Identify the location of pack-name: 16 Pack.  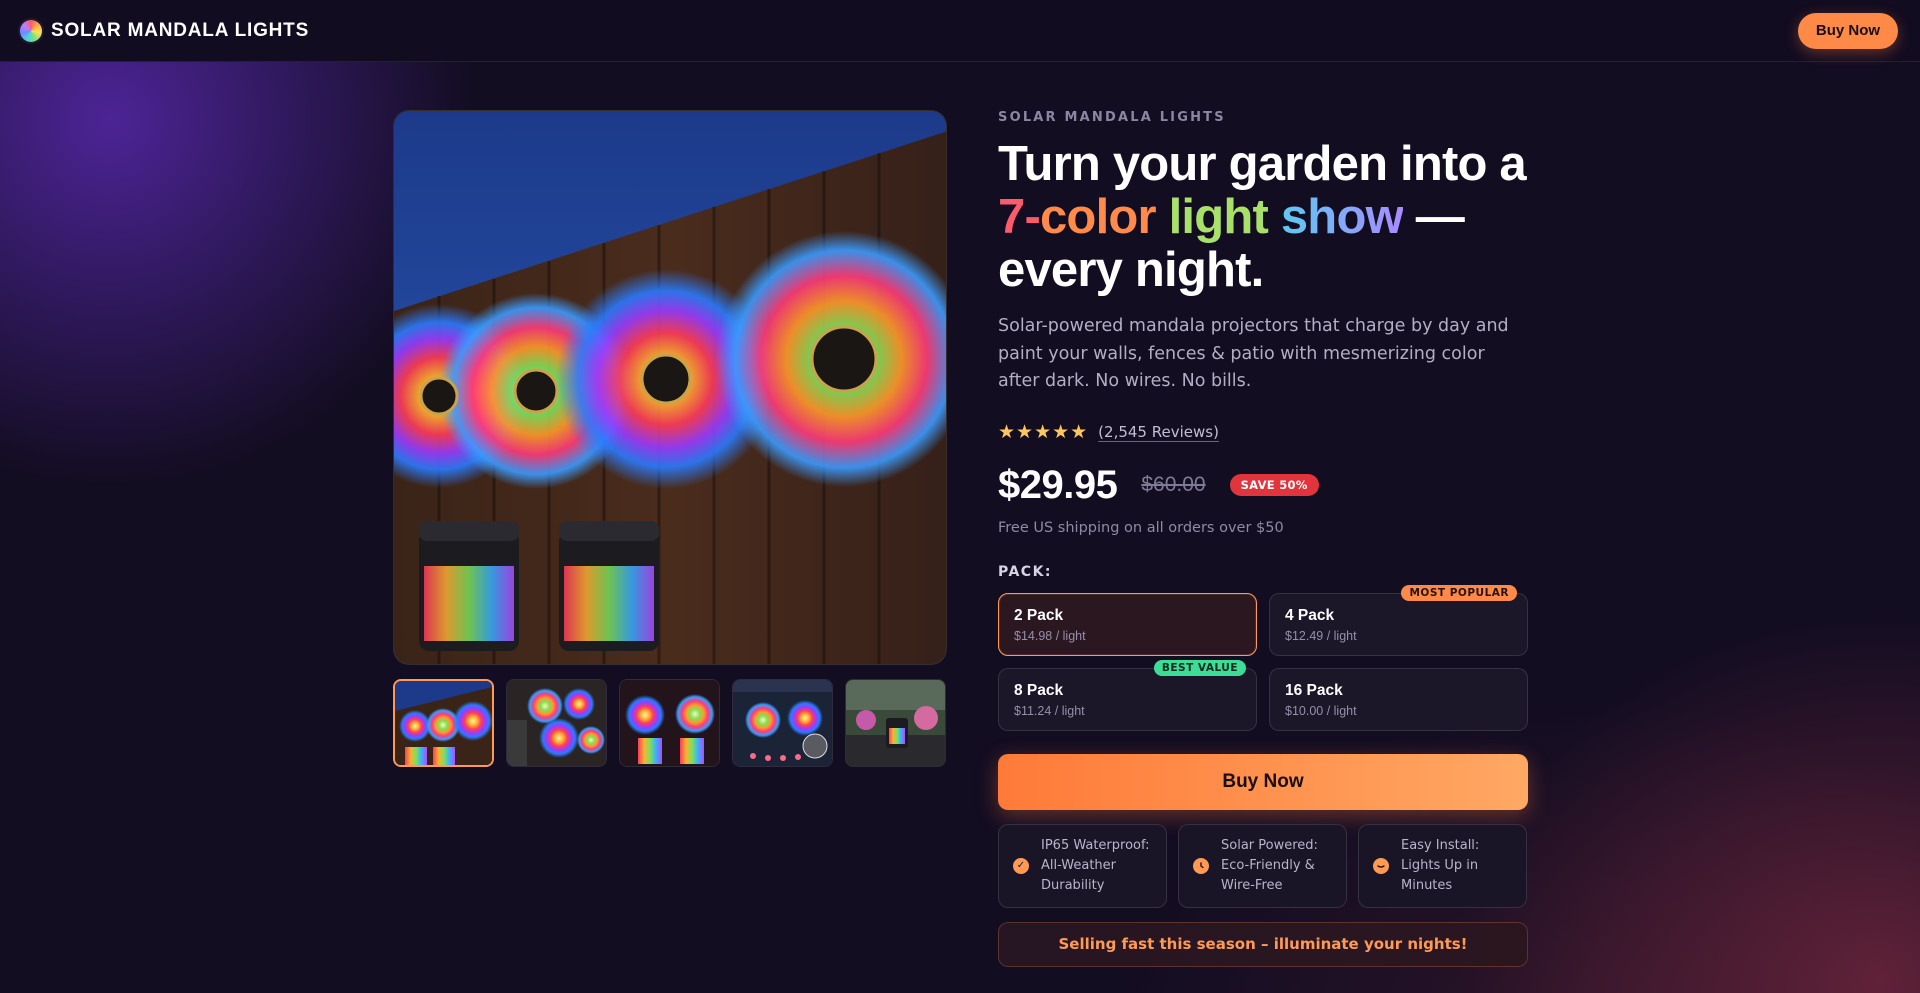
(1314, 690).